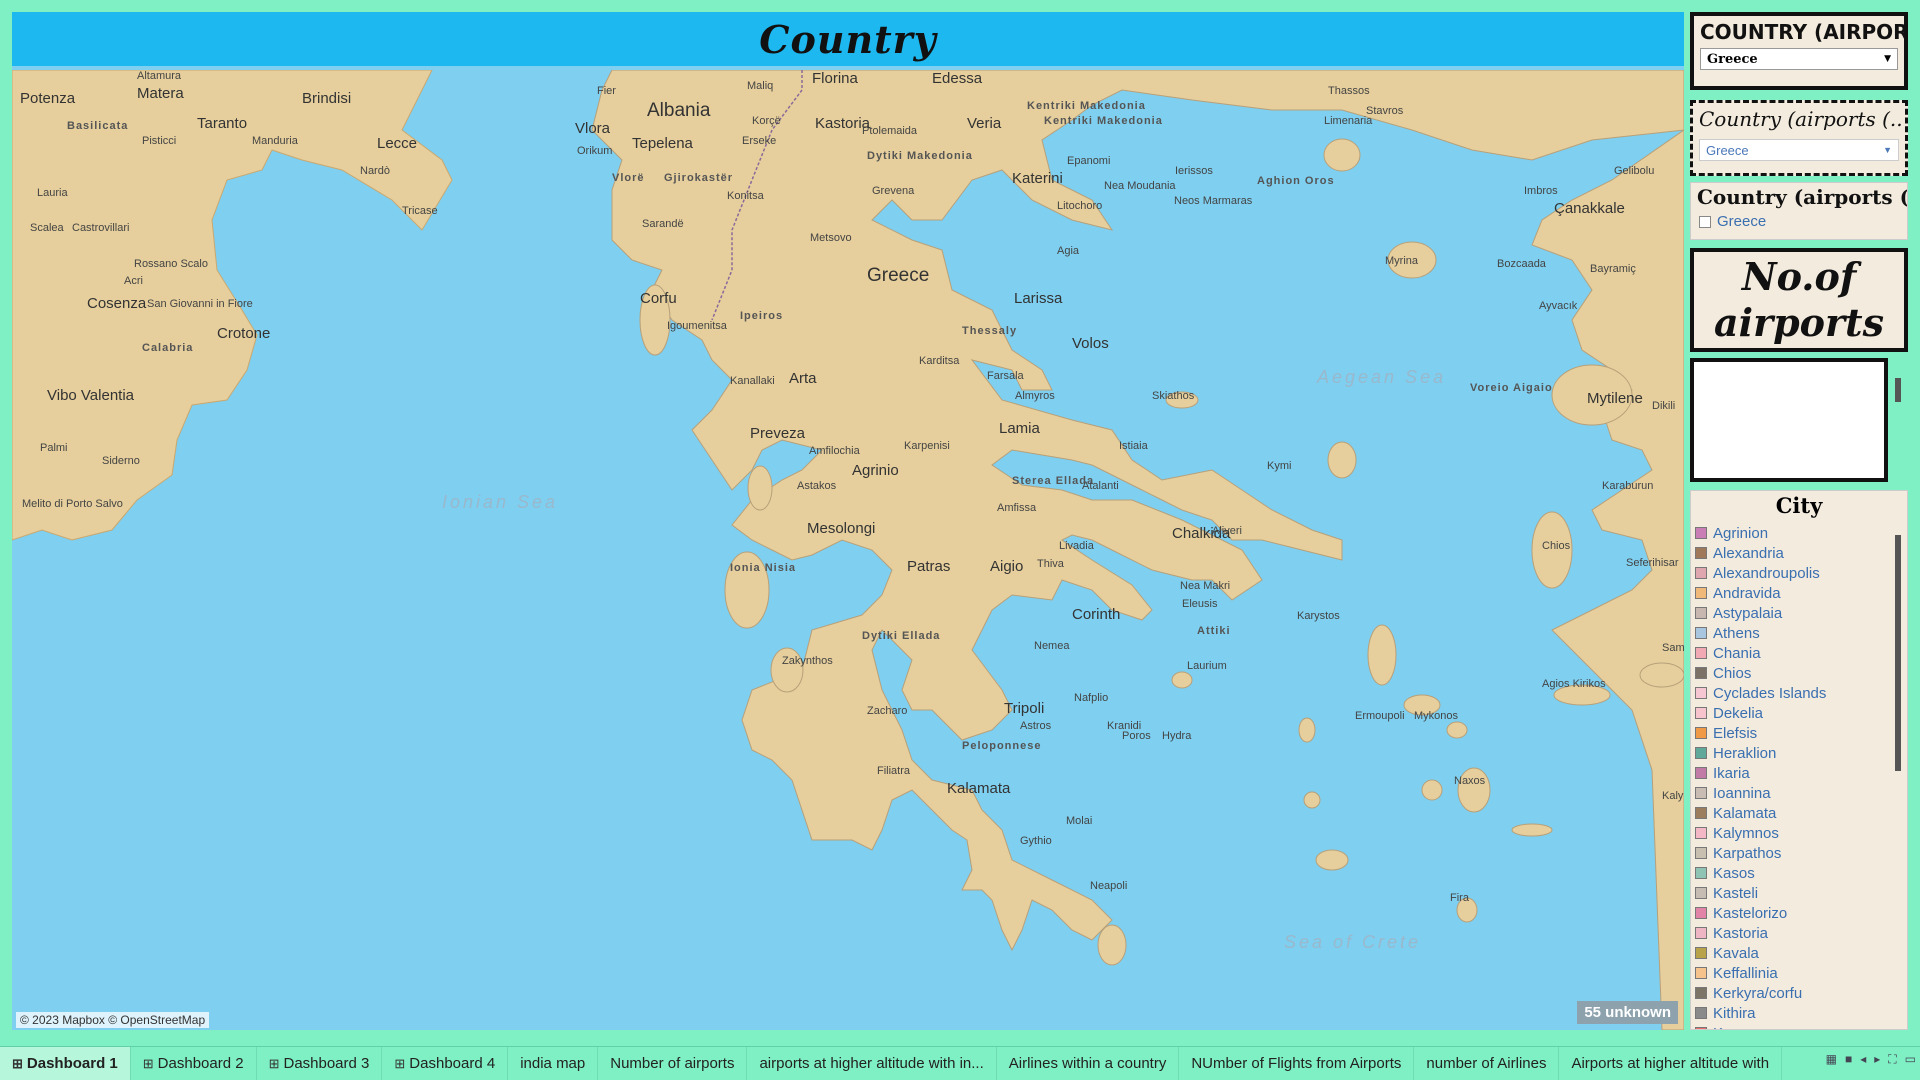  Describe the element at coordinates (1790, 573) in the screenshot. I see `city-legend-item: Alexandroupolis` at that location.